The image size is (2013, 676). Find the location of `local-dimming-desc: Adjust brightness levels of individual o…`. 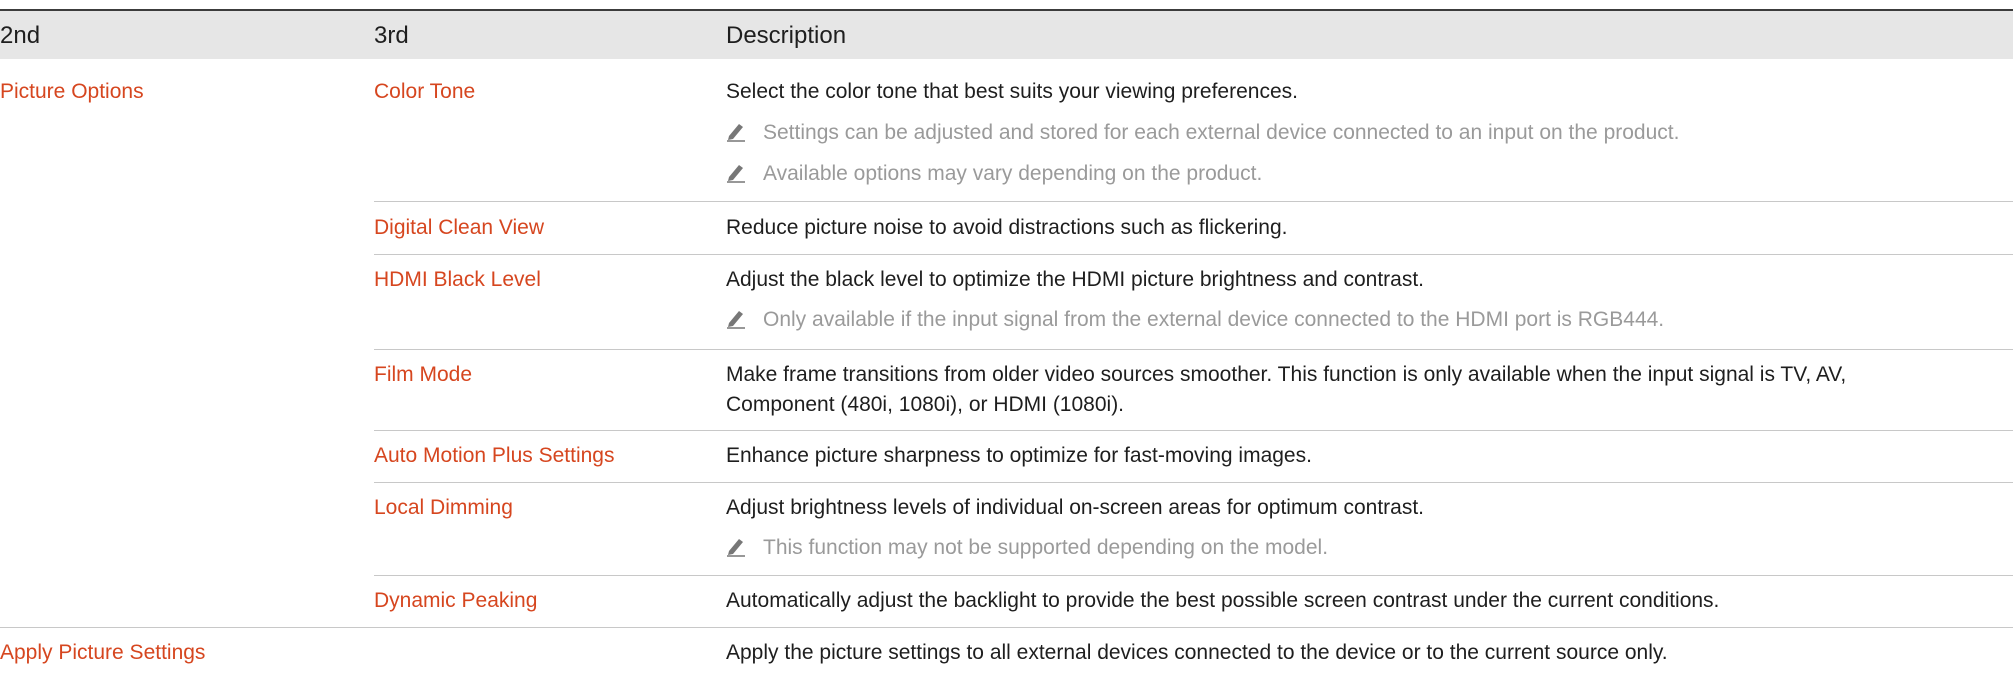

local-dimming-desc: Adjust brightness levels of individual o… is located at coordinates (1075, 507).